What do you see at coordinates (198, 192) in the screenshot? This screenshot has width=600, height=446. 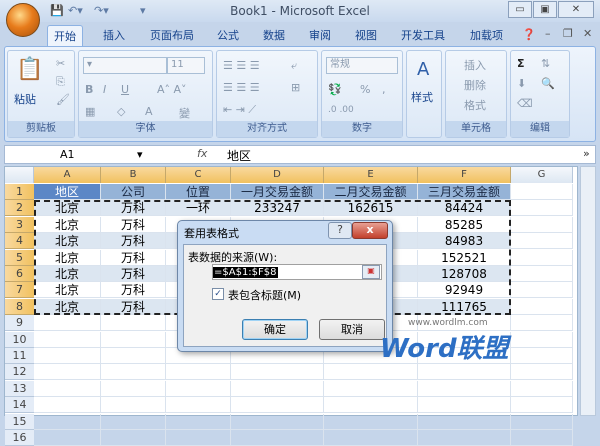 I see `cell-C1: 位置` at bounding box center [198, 192].